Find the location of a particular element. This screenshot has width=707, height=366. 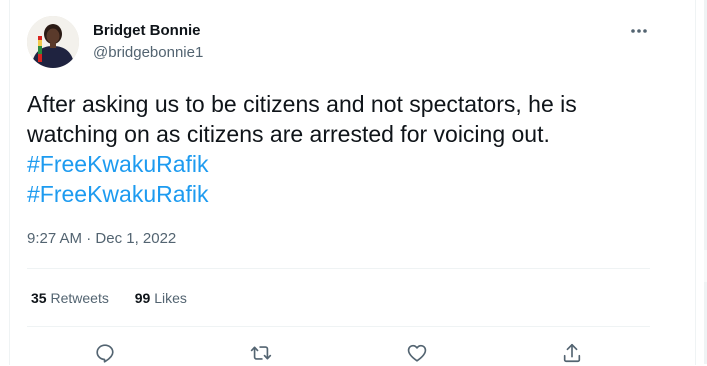

tweet-time: 9:27 AM is located at coordinates (55, 238).